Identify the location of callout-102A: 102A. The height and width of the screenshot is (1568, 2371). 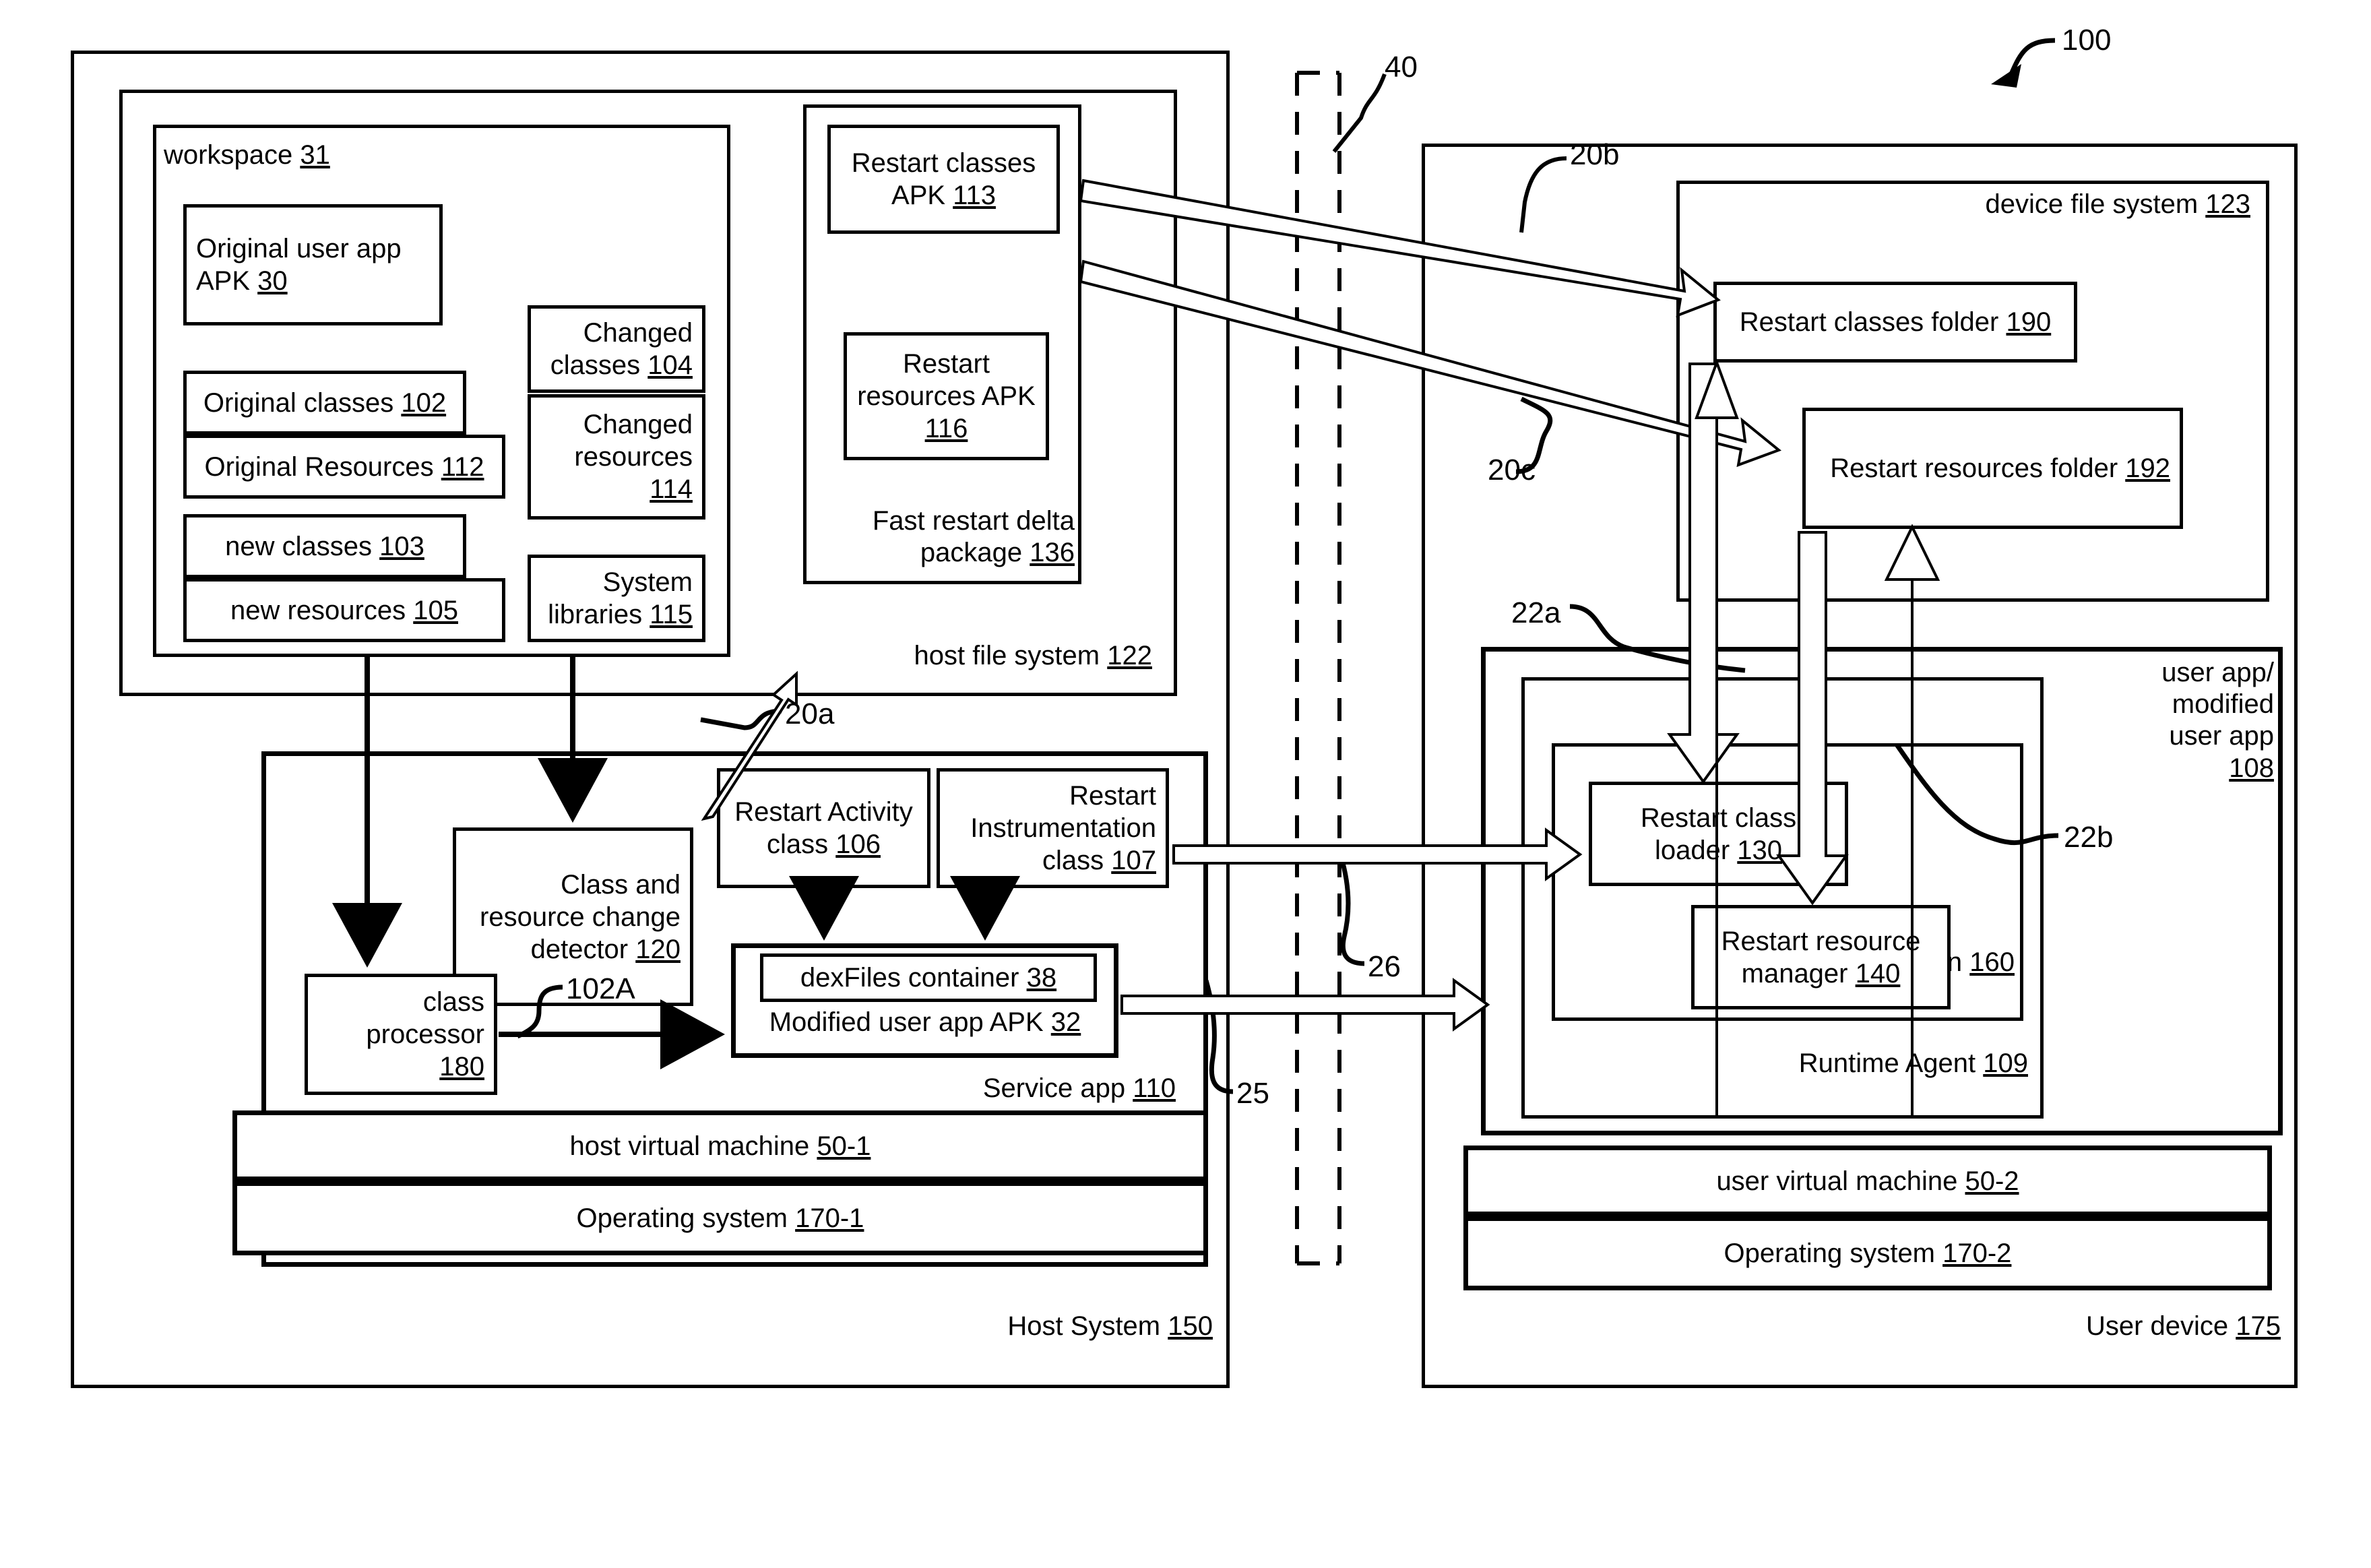
(600, 989).